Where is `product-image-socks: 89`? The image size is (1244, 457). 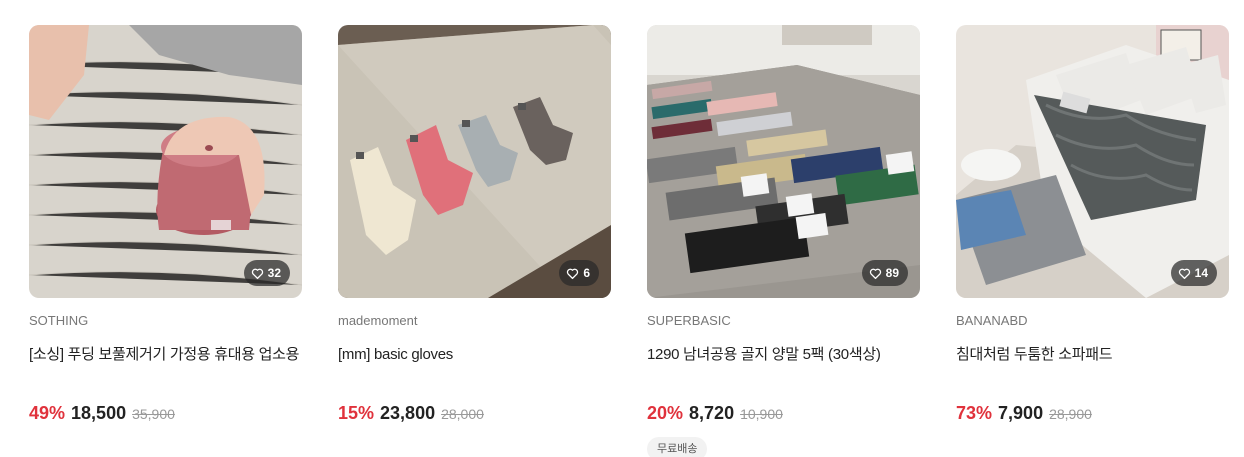
product-image-socks: 89 is located at coordinates (783, 161).